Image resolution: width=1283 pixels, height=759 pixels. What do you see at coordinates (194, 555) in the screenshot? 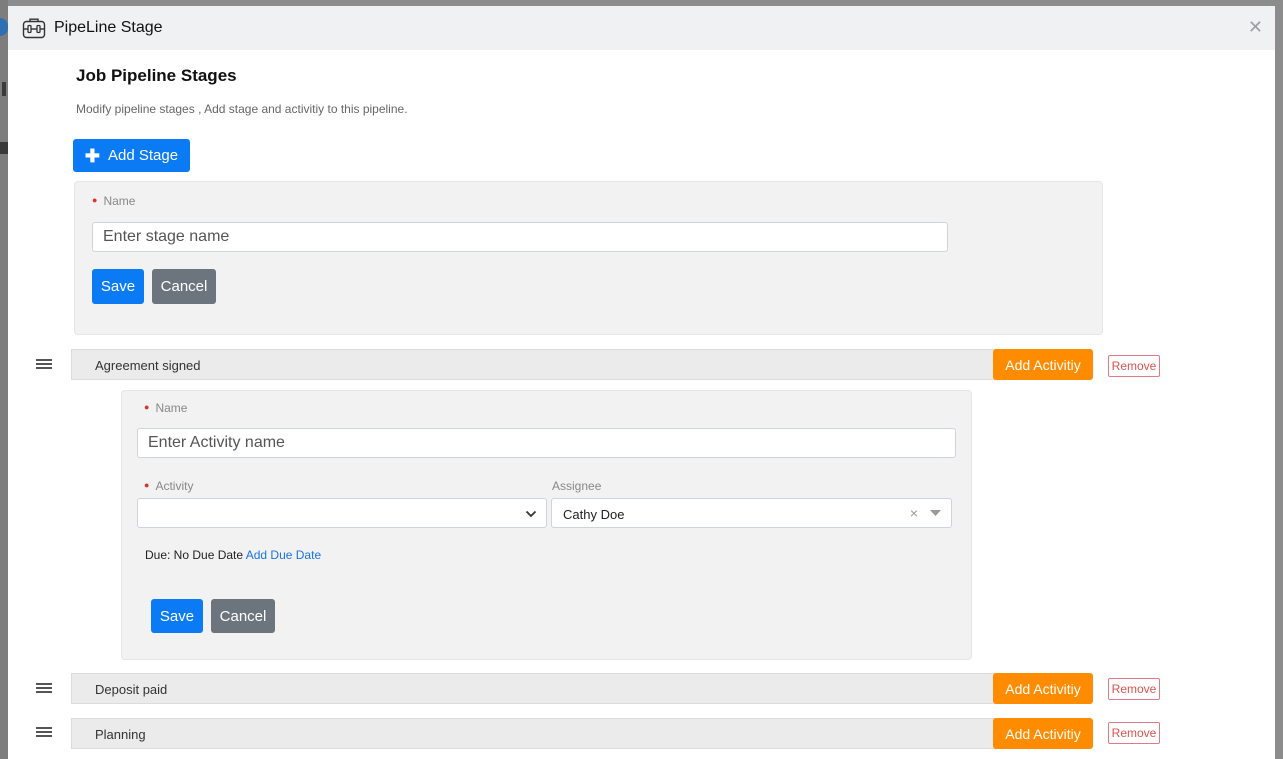
I see `due-date-text: Due: No Due Date` at bounding box center [194, 555].